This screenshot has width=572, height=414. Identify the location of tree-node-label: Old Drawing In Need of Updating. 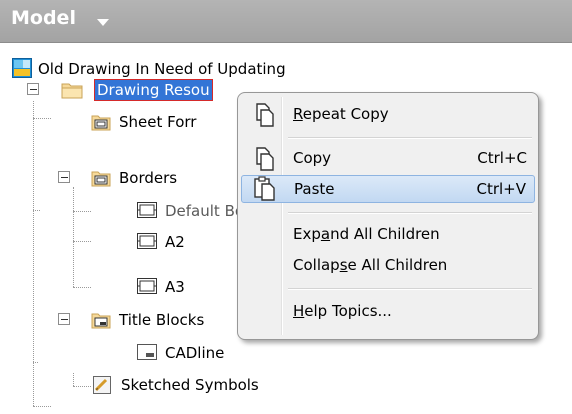
(162, 69).